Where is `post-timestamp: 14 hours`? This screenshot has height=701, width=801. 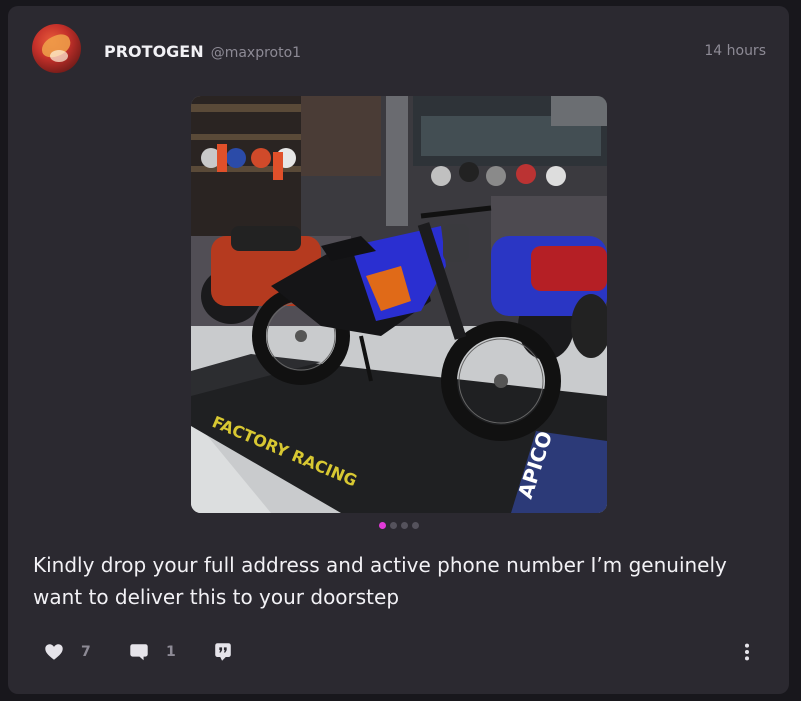 post-timestamp: 14 hours is located at coordinates (735, 51).